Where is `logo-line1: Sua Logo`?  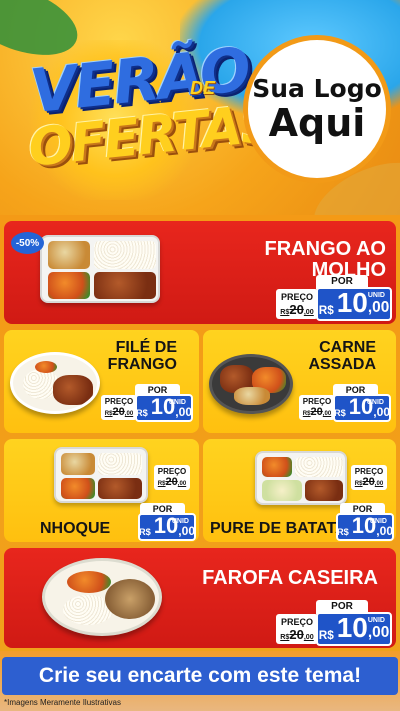 logo-line1: Sua Logo is located at coordinates (317, 88).